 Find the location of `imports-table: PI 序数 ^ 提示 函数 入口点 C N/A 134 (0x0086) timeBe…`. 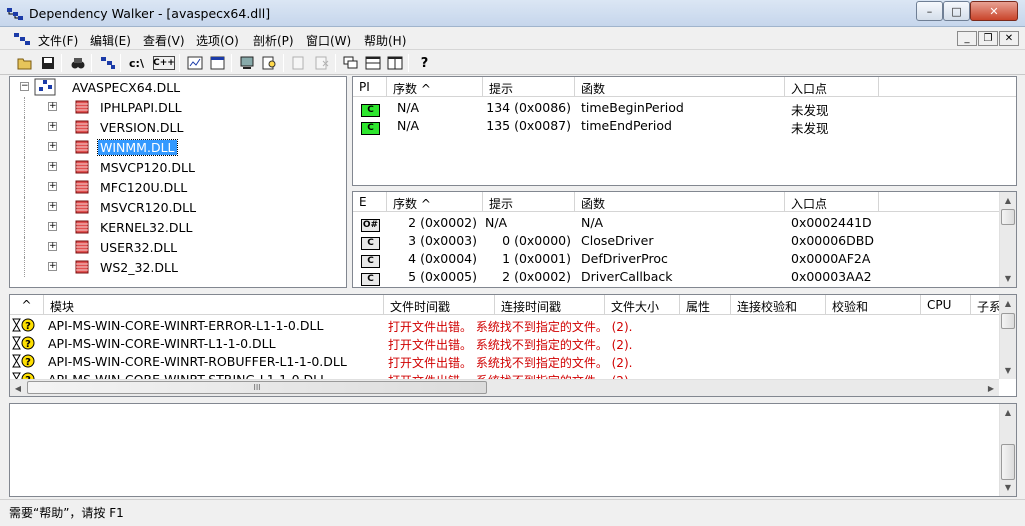

imports-table: PI 序数 ^ 提示 函数 入口点 C N/A 134 (0x0086) timeBe… is located at coordinates (684, 131).